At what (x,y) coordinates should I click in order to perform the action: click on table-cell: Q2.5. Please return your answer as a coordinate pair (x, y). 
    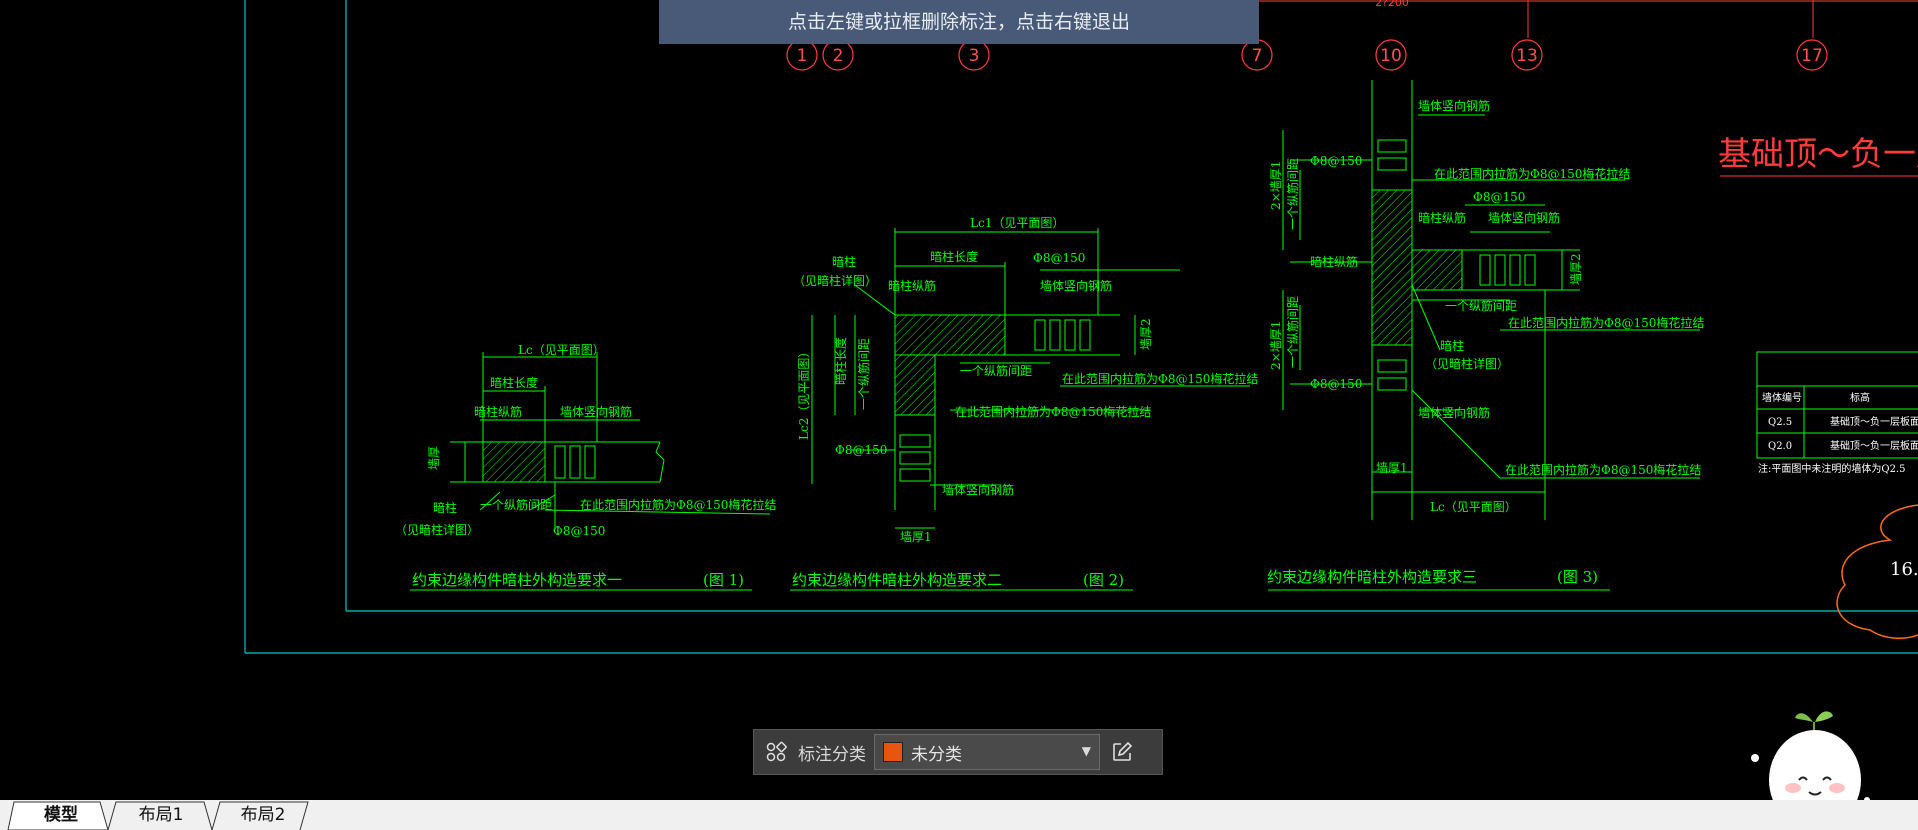
    Looking at the image, I should click on (1780, 422).